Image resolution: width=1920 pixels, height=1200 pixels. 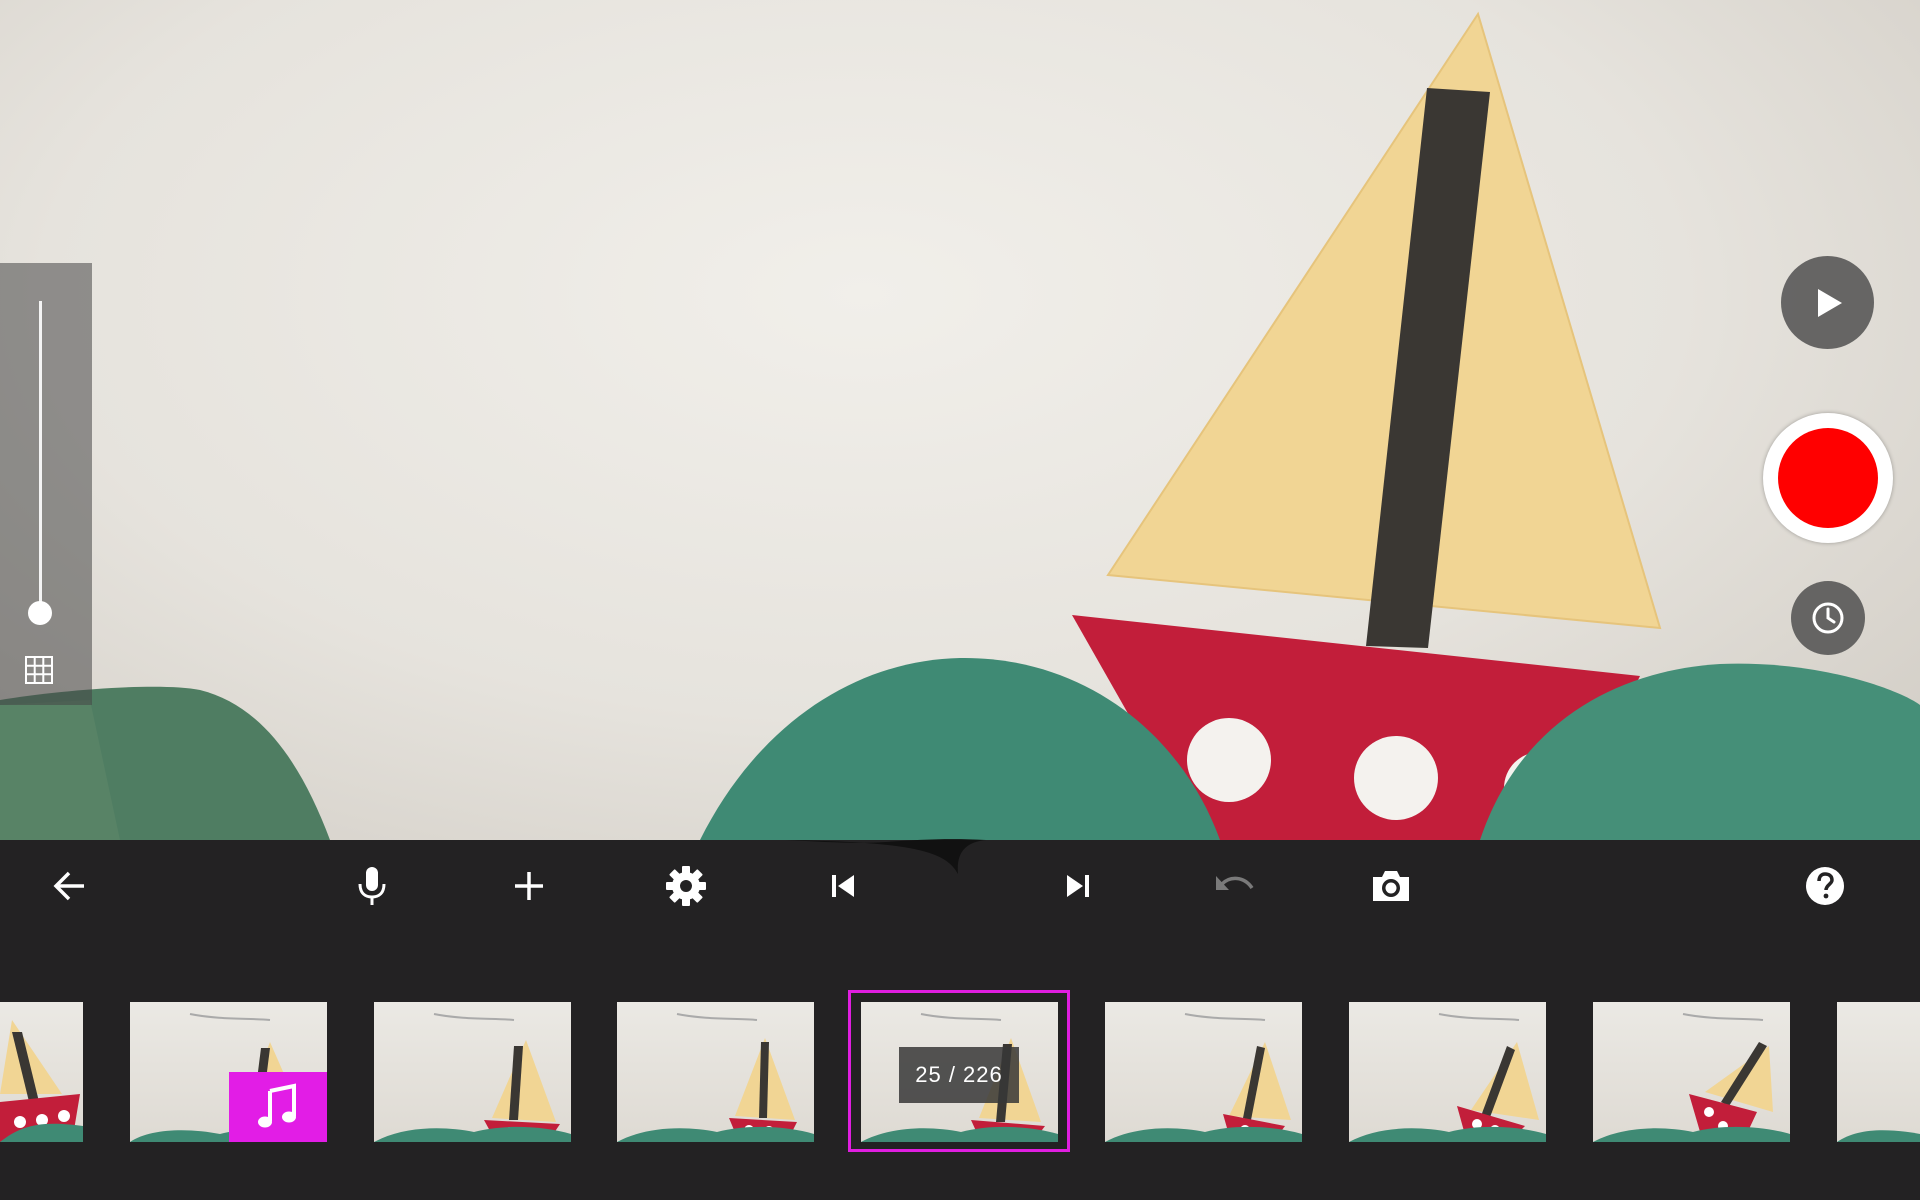 I want to click on arrow-left-icon, so click(x=68, y=886).